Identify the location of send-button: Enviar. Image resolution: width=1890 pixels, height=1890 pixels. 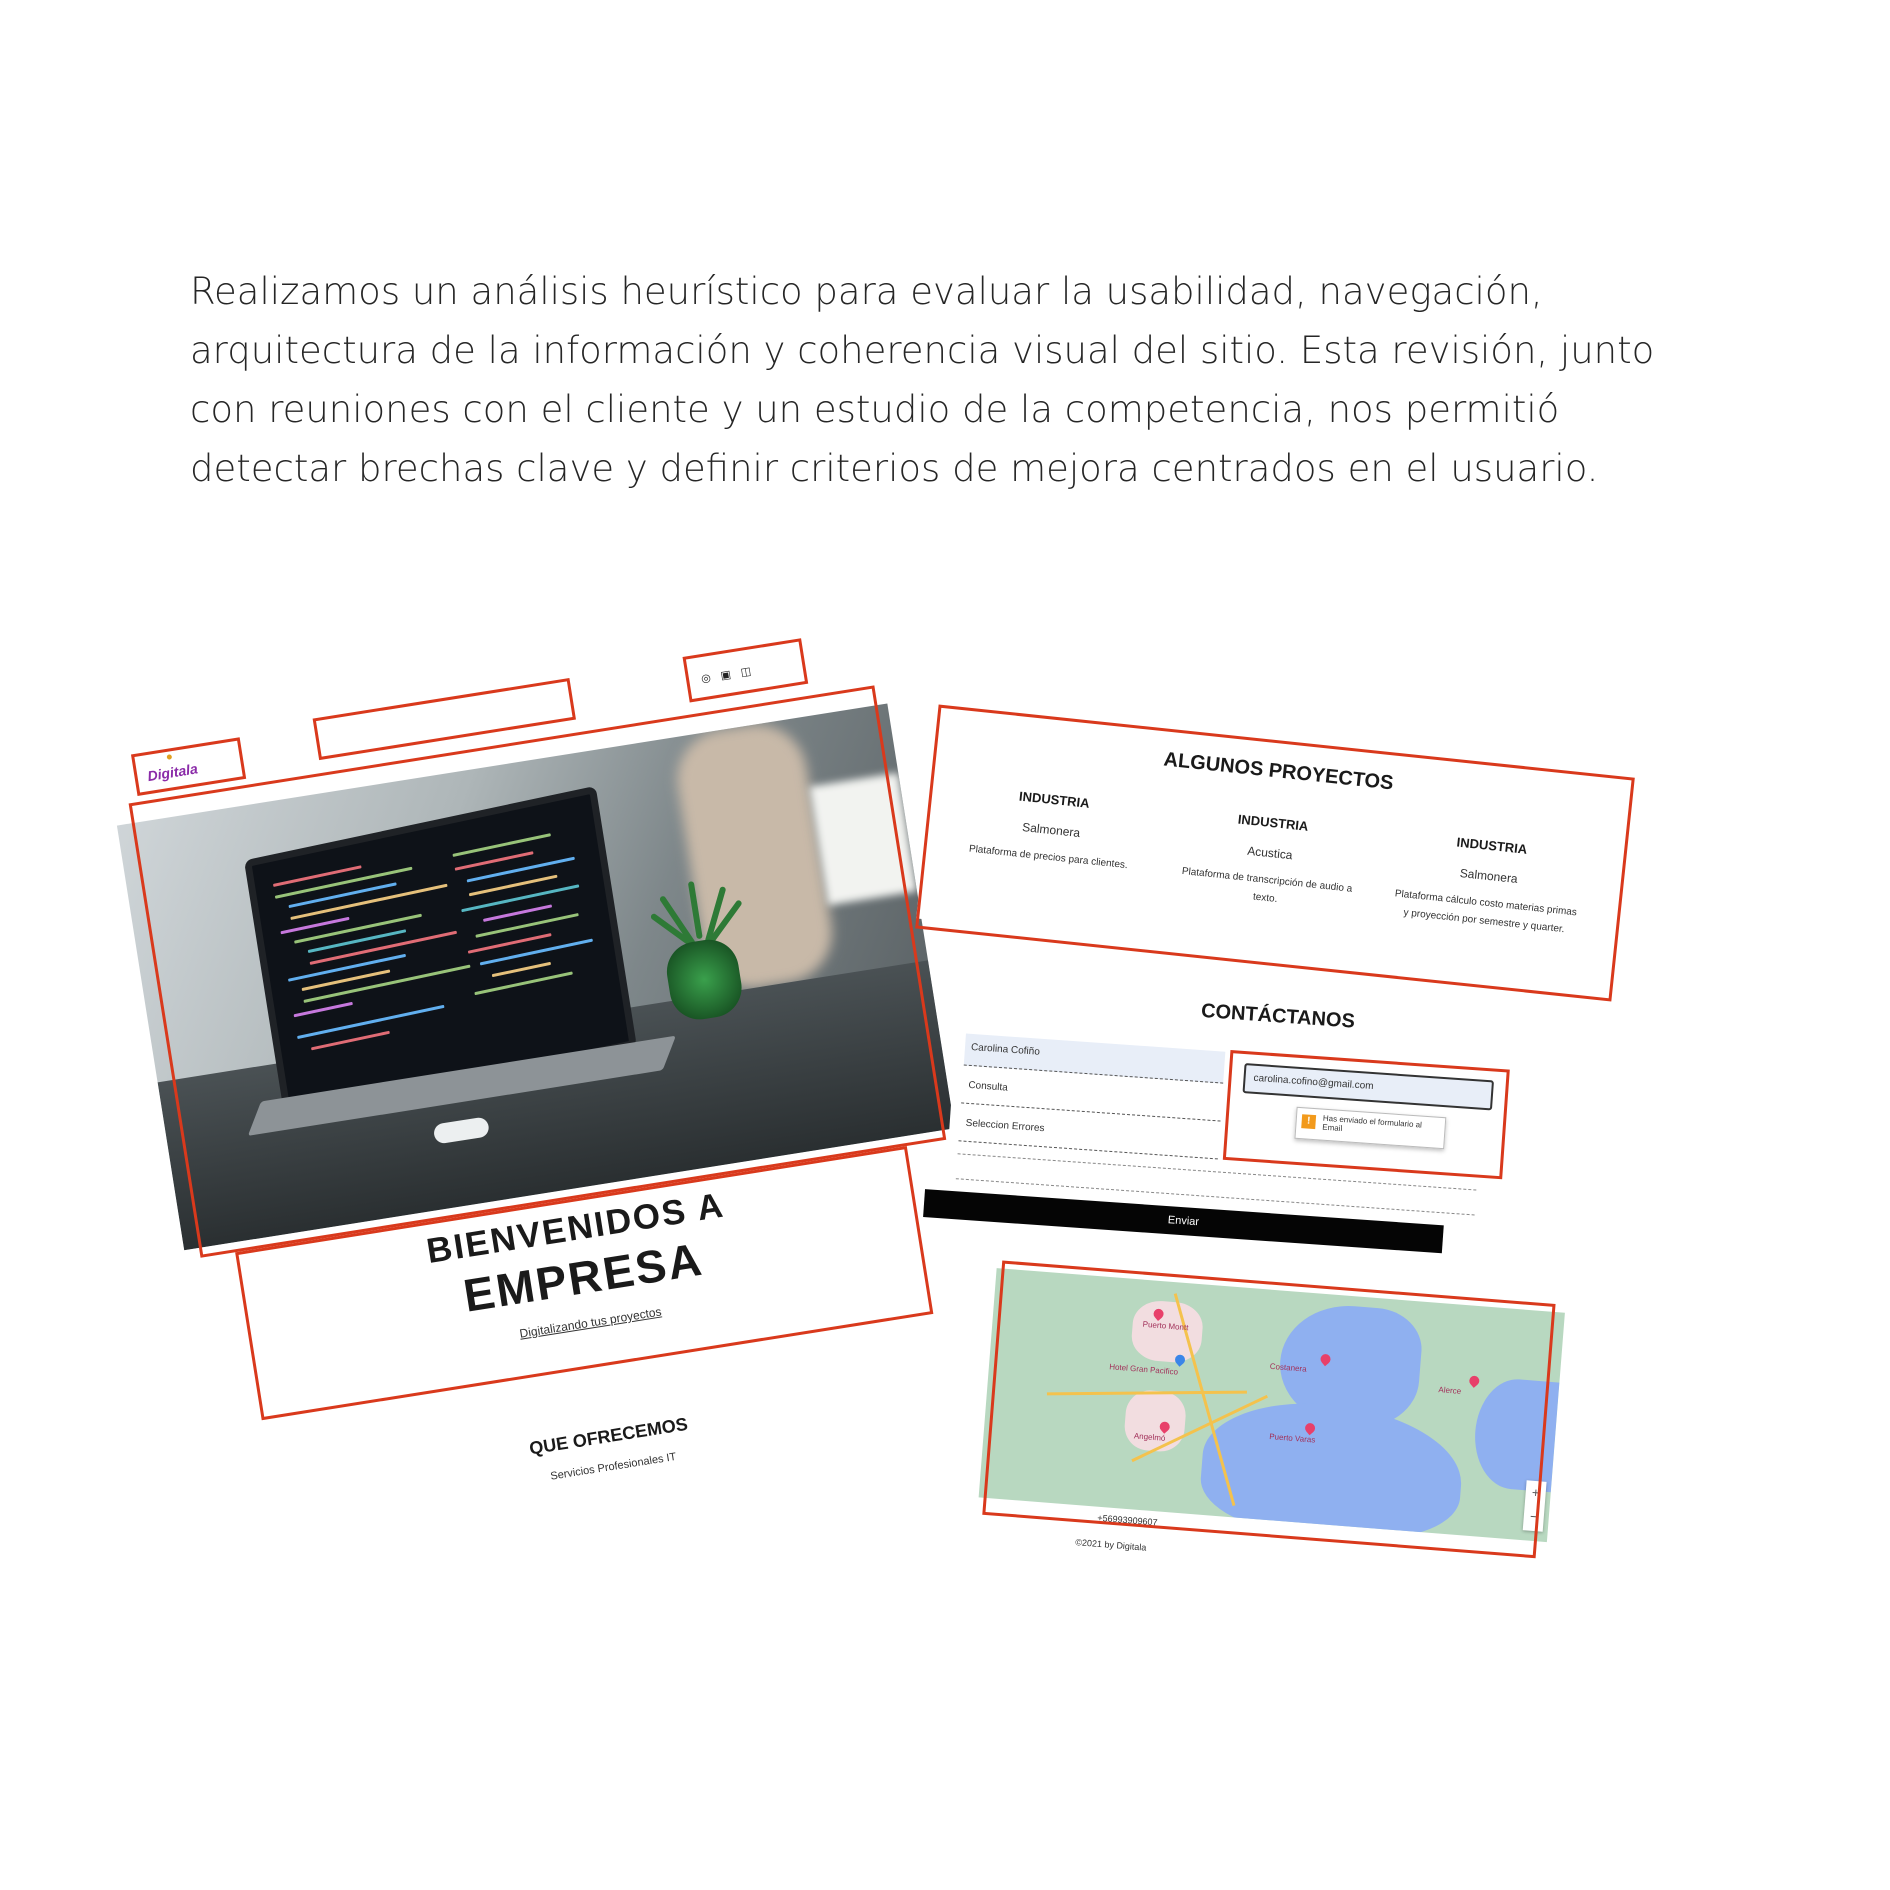
(1183, 1221).